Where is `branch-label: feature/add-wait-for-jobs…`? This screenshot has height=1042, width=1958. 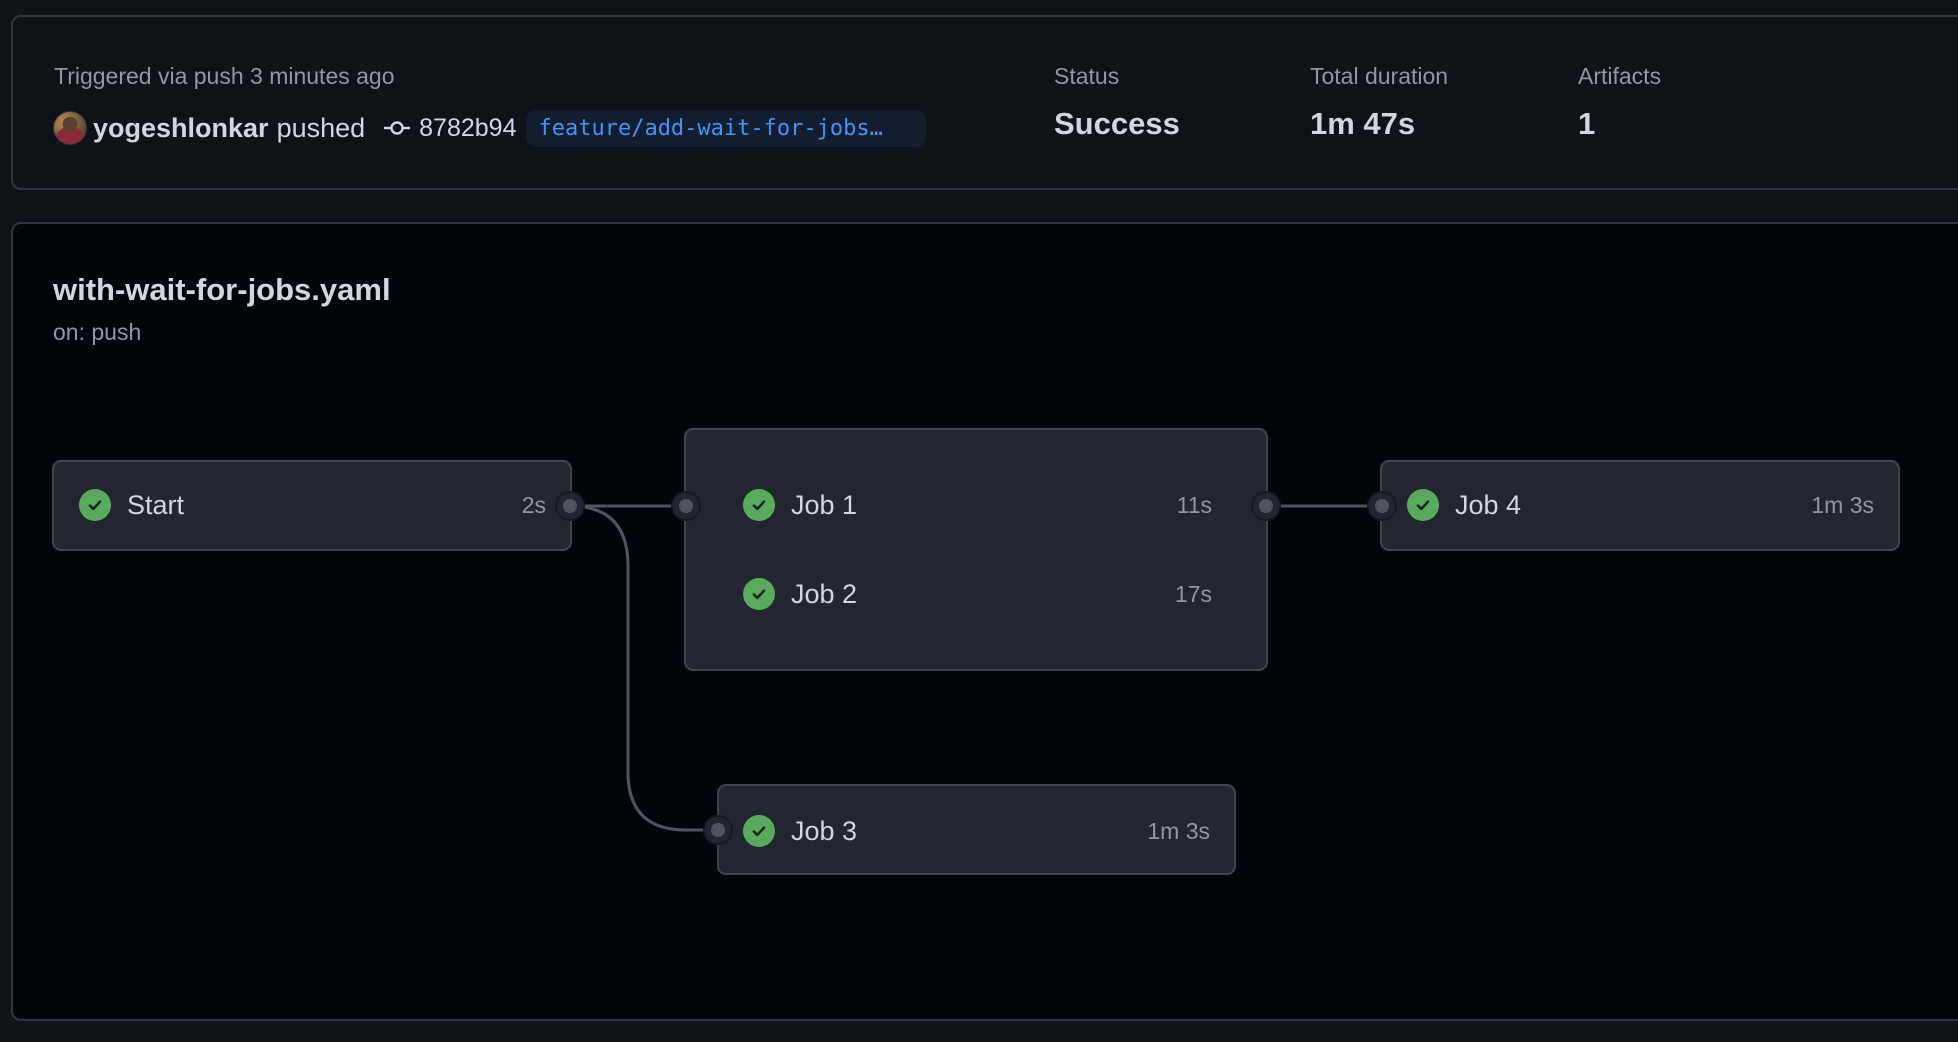
branch-label: feature/add-wait-for-jobs… is located at coordinates (726, 128).